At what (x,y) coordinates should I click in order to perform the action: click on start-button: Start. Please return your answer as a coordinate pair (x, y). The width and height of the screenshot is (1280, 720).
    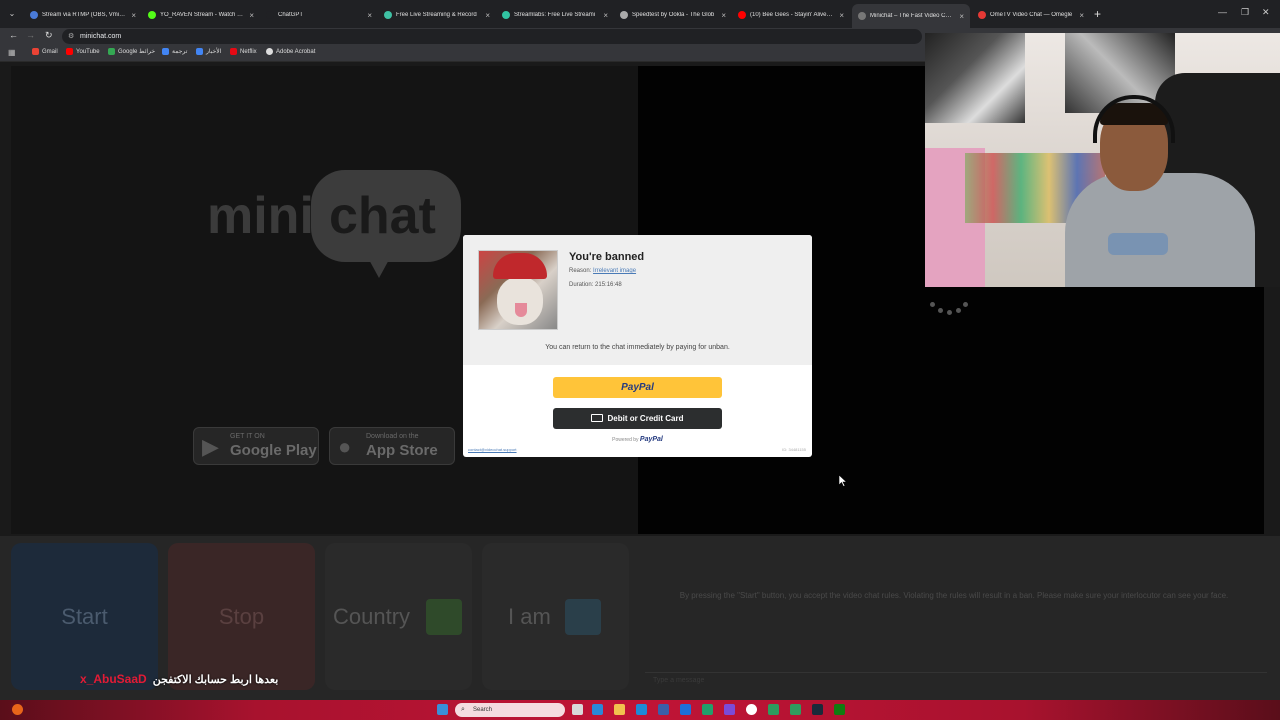
    Looking at the image, I should click on (84, 616).